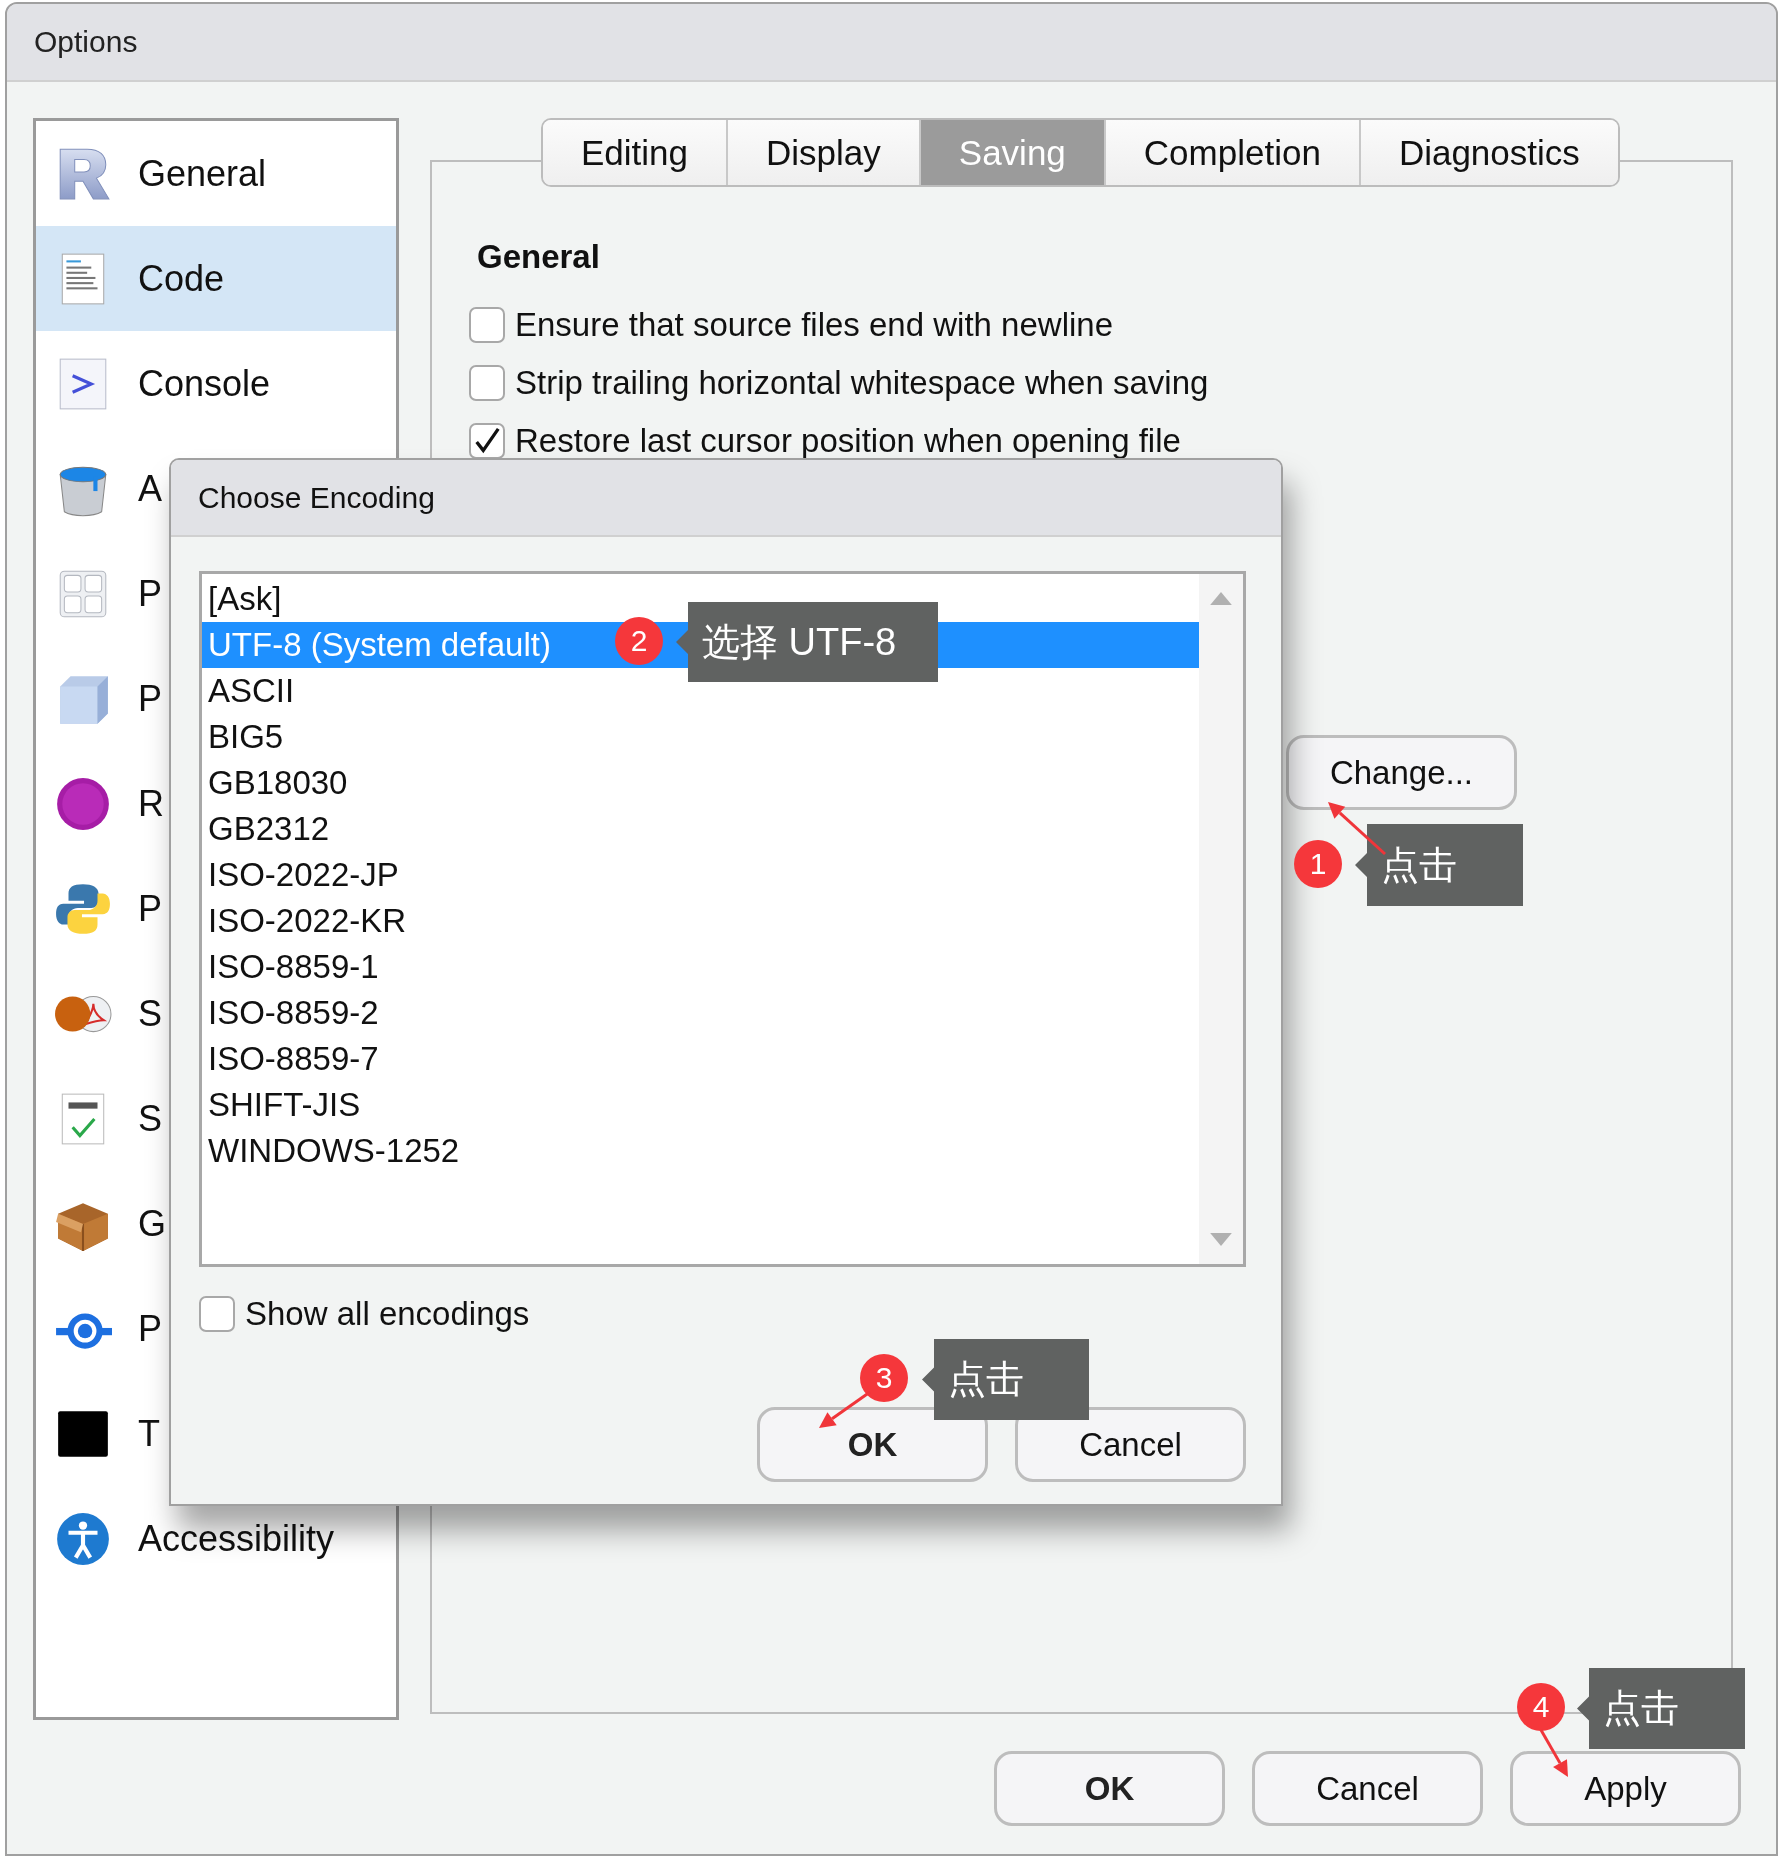 The image size is (1781, 1856). What do you see at coordinates (807, 642) in the screenshot?
I see `callout: 选择 UTF-8` at bounding box center [807, 642].